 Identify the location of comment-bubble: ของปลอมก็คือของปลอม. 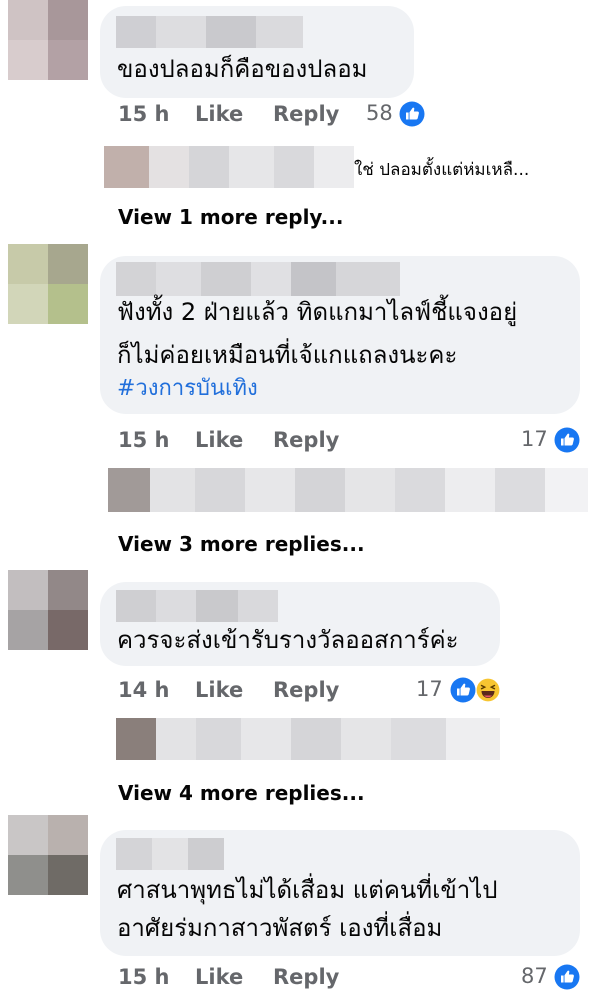
(257, 52).